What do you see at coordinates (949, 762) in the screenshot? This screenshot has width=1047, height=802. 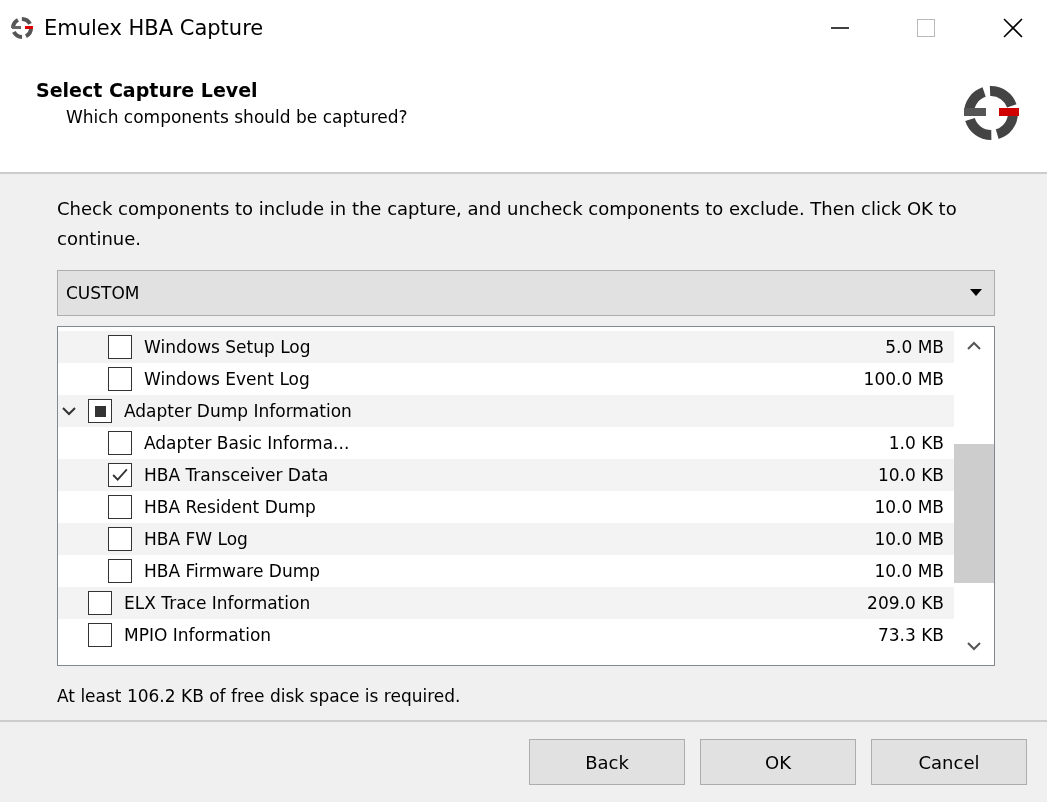 I see `dialog-button: Cancel` at bounding box center [949, 762].